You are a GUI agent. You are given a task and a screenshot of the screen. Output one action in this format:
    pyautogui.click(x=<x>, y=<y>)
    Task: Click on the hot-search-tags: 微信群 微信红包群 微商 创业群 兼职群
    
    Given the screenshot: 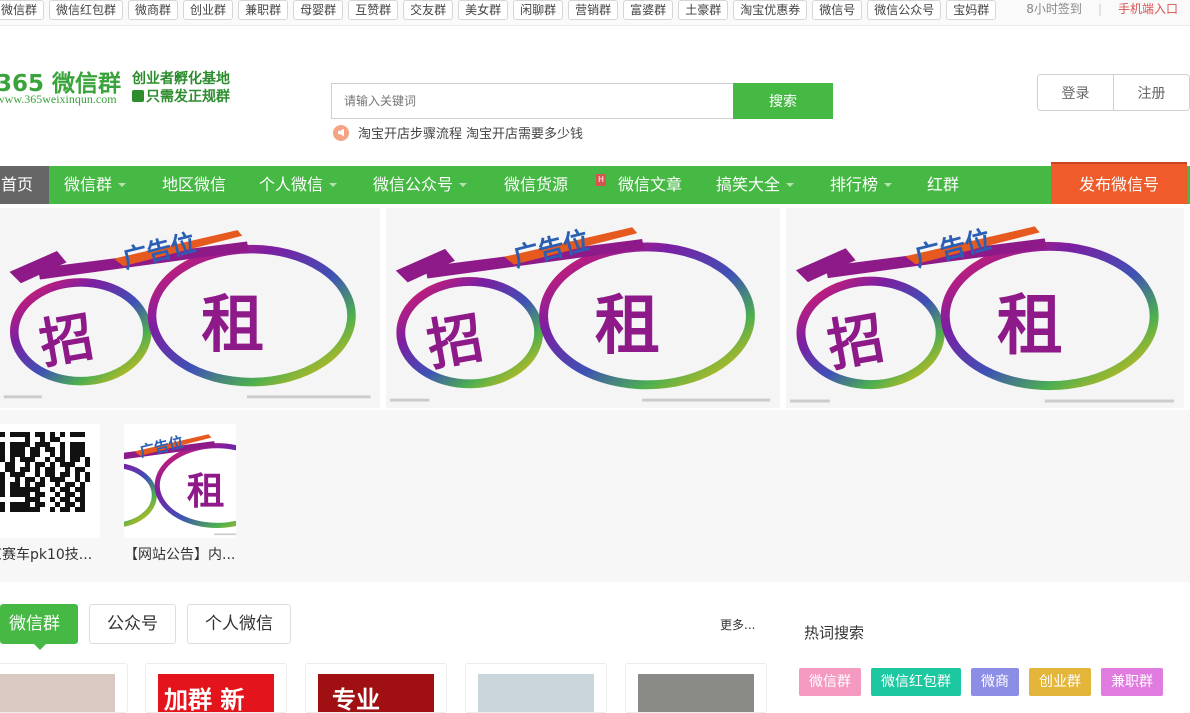 What is the action you would take?
    pyautogui.click(x=981, y=682)
    